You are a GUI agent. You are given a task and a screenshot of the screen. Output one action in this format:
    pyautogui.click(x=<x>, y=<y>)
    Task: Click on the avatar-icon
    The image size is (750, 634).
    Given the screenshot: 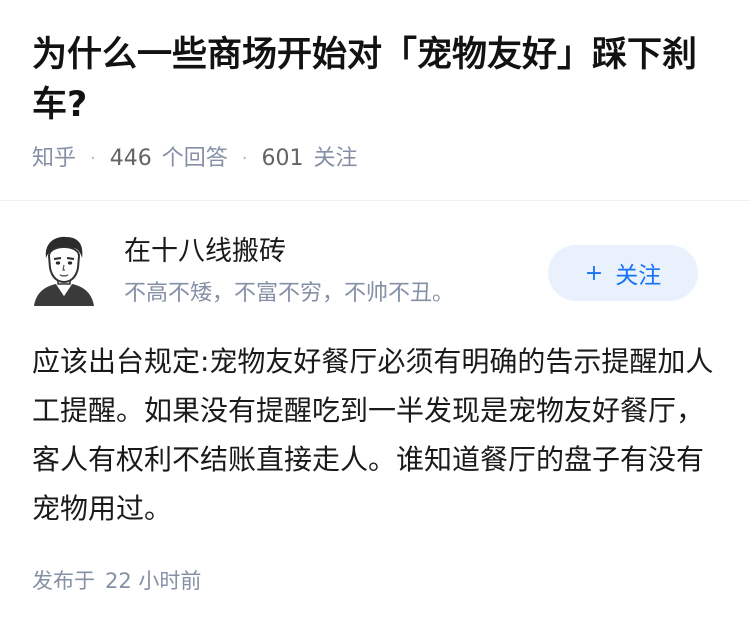 What is the action you would take?
    pyautogui.click(x=64, y=270)
    